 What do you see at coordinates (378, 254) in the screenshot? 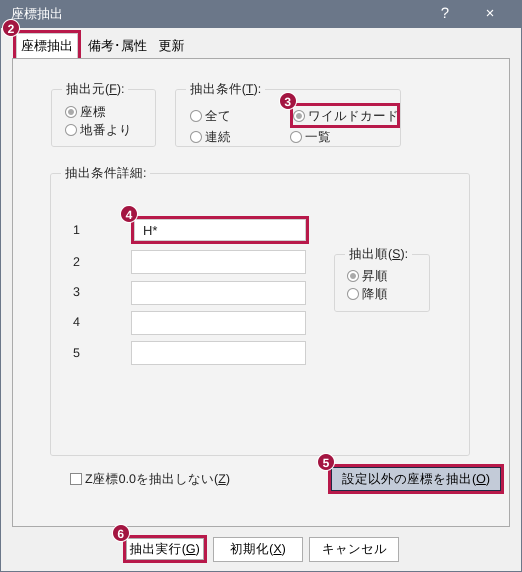
I see `group-label: 抽出順(S):` at bounding box center [378, 254].